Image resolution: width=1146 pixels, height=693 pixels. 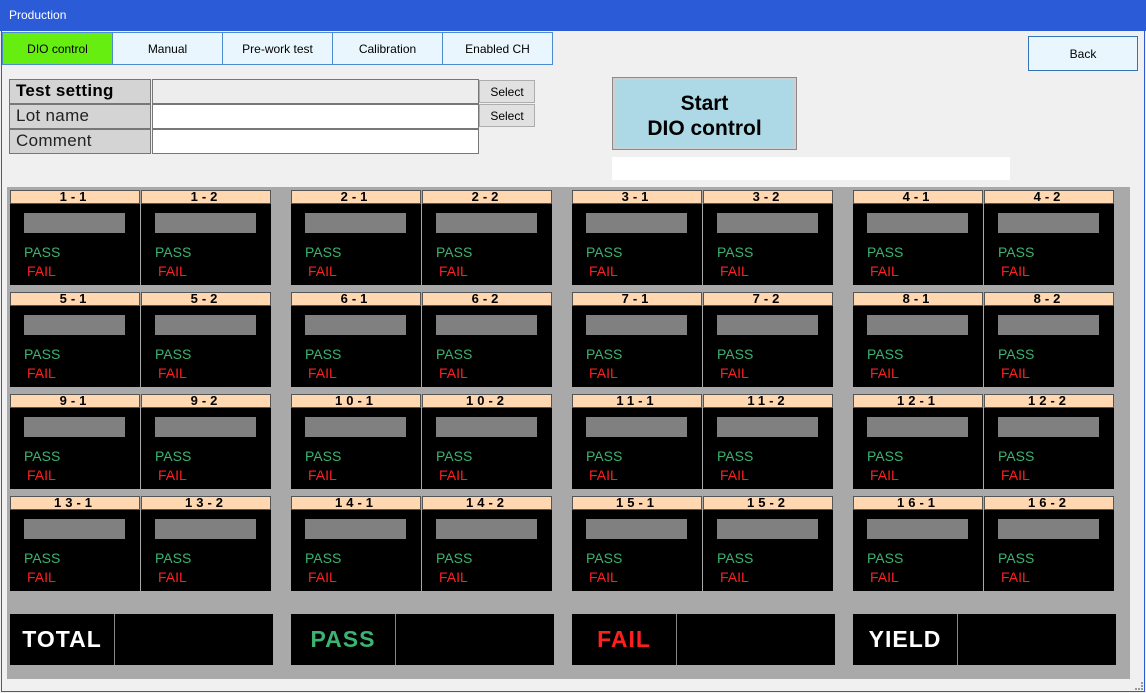 What do you see at coordinates (167, 48) in the screenshot?
I see `tab-manual: Manual` at bounding box center [167, 48].